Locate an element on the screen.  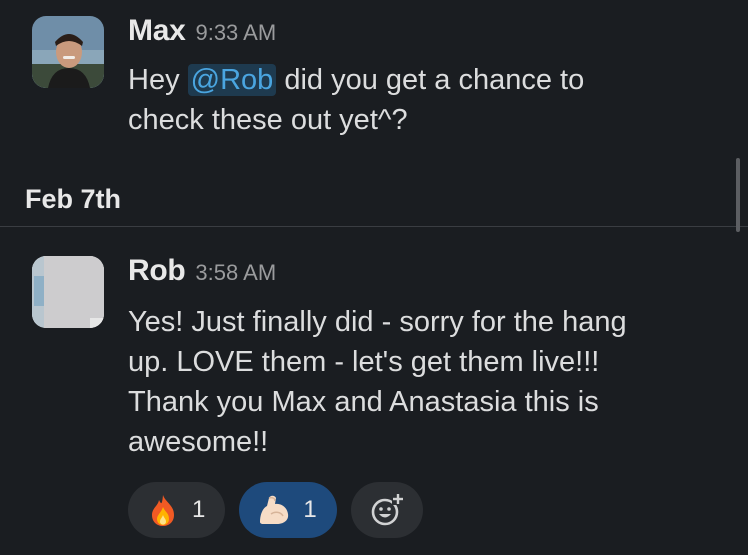
avatar-max is located at coordinates (68, 52).